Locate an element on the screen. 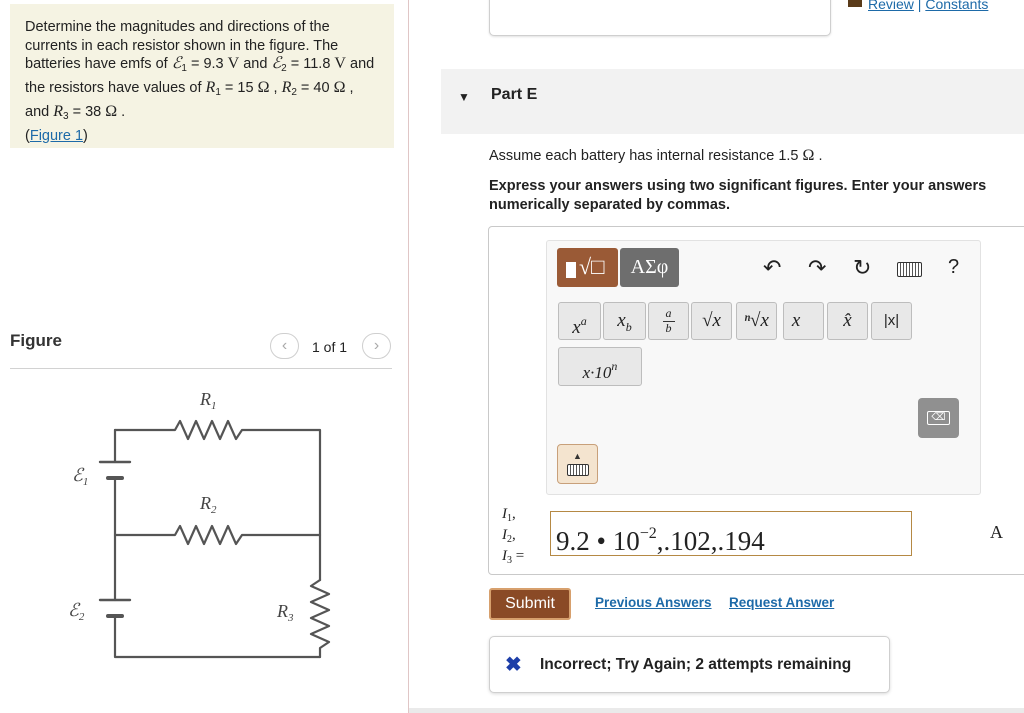 Image resolution: width=1024 pixels, height=713 pixels. keyboard-icon is located at coordinates (578, 470).